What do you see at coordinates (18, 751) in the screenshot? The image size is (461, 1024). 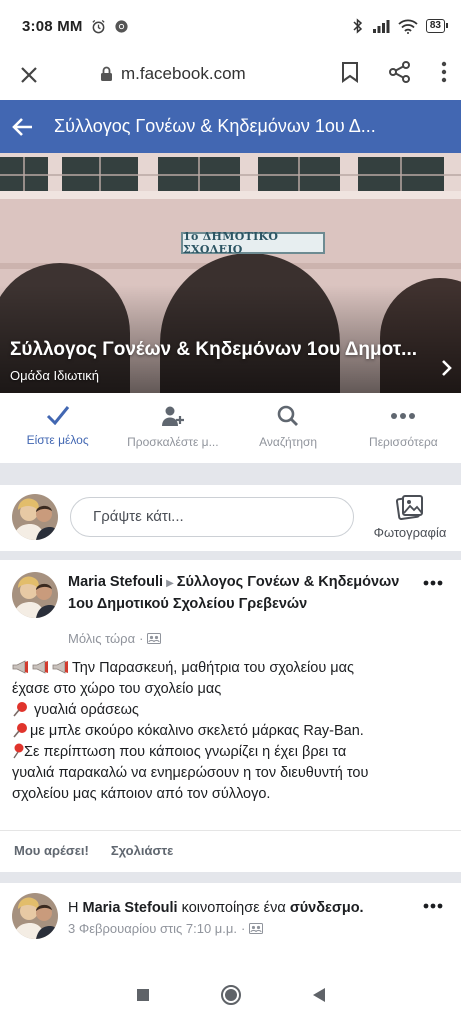 I see `round-pushpin-icon` at bounding box center [18, 751].